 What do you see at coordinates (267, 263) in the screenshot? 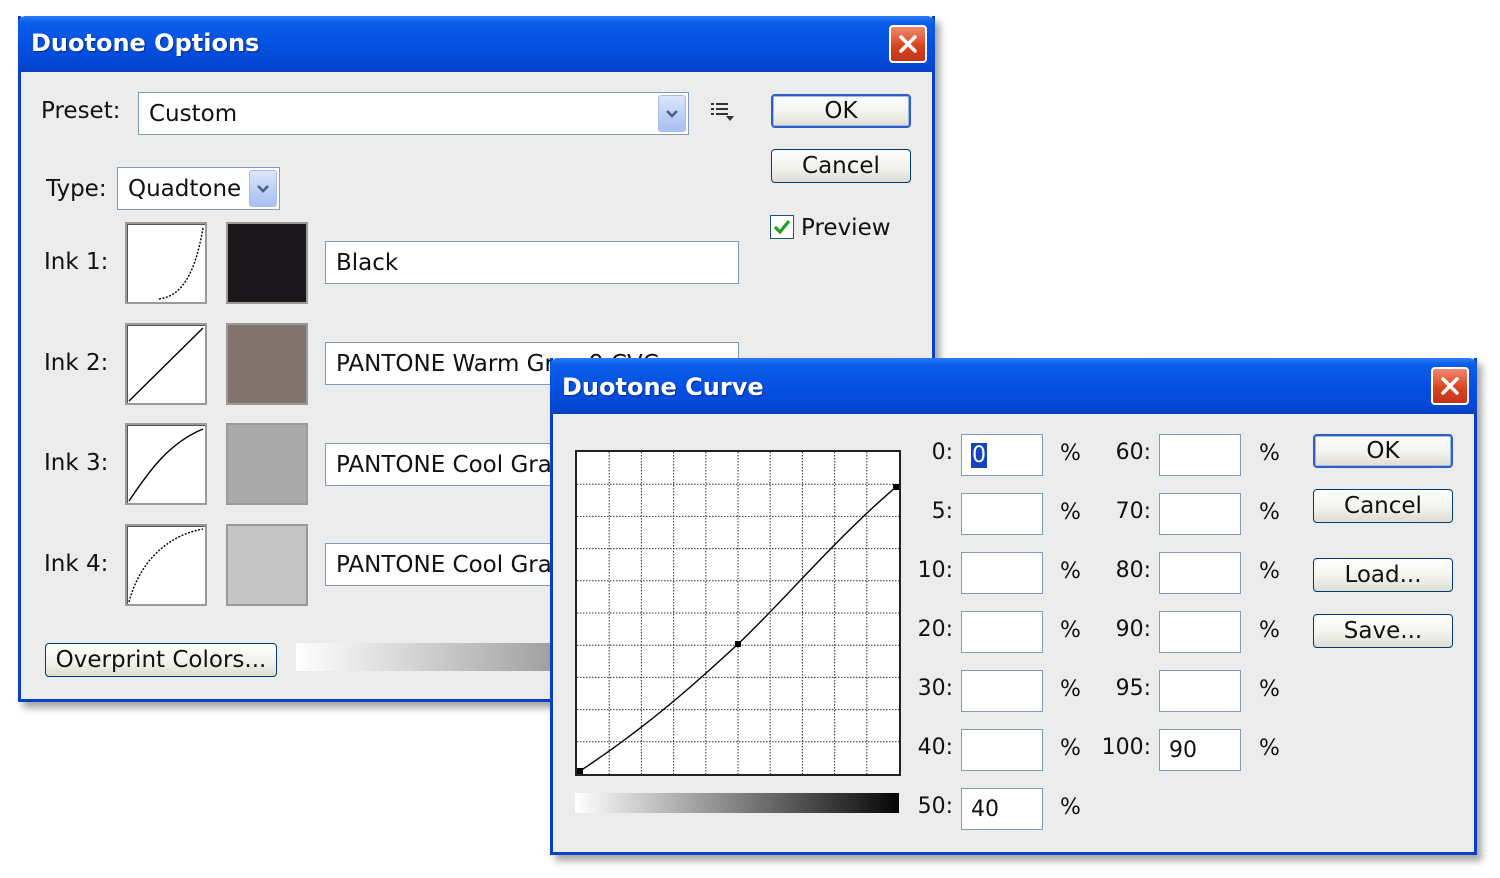
I see `ink-1-color-swatch` at bounding box center [267, 263].